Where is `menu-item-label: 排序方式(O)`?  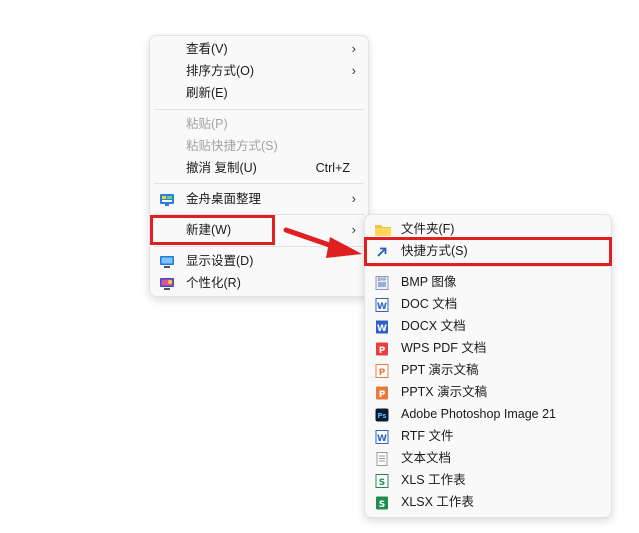 menu-item-label: 排序方式(O) is located at coordinates (220, 71).